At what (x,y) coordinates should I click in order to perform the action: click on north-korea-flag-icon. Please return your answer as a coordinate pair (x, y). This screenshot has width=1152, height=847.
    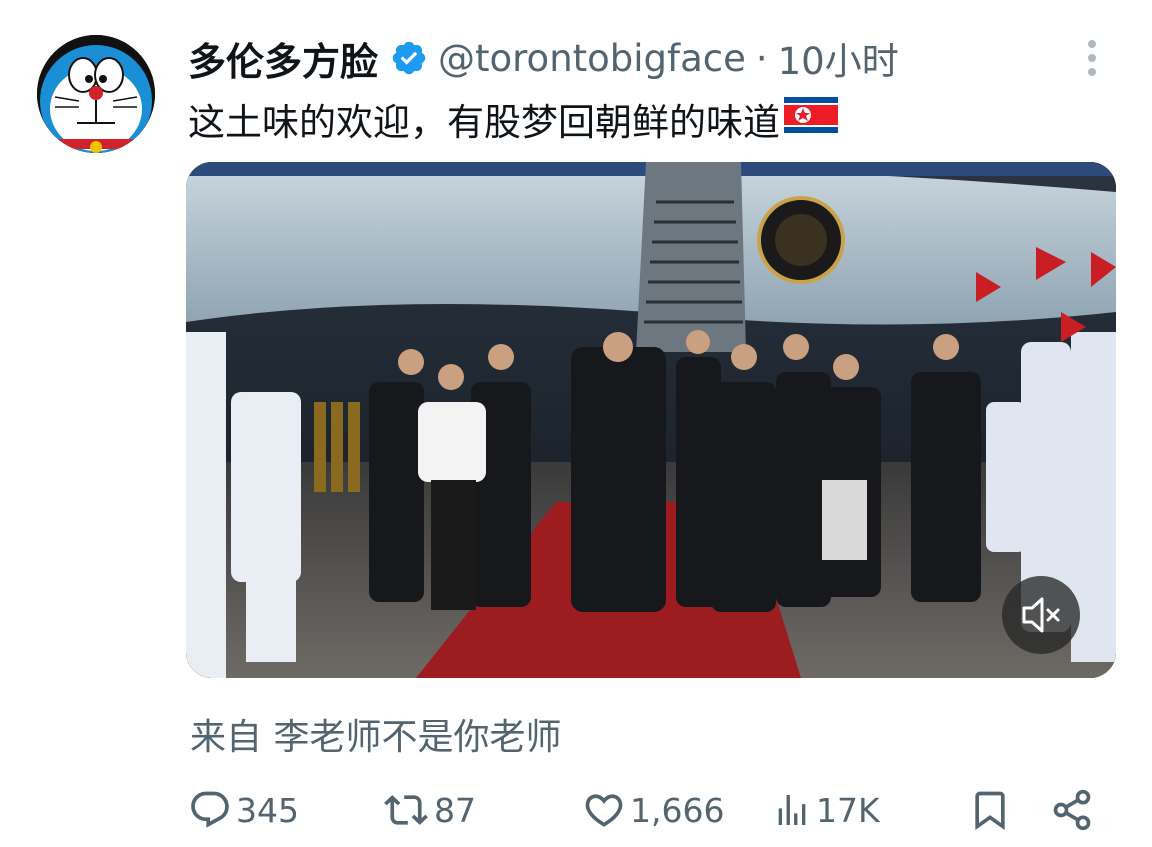
    Looking at the image, I should click on (811, 119).